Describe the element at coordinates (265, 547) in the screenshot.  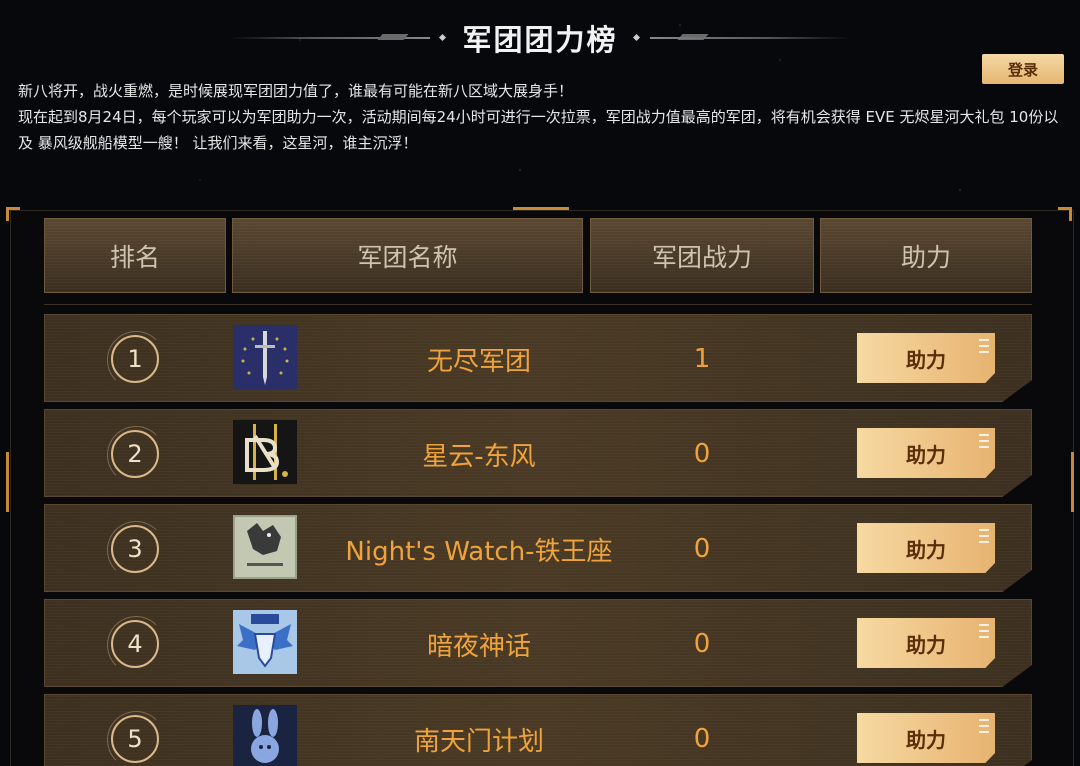
I see `direwolf-sigil-icon` at that location.